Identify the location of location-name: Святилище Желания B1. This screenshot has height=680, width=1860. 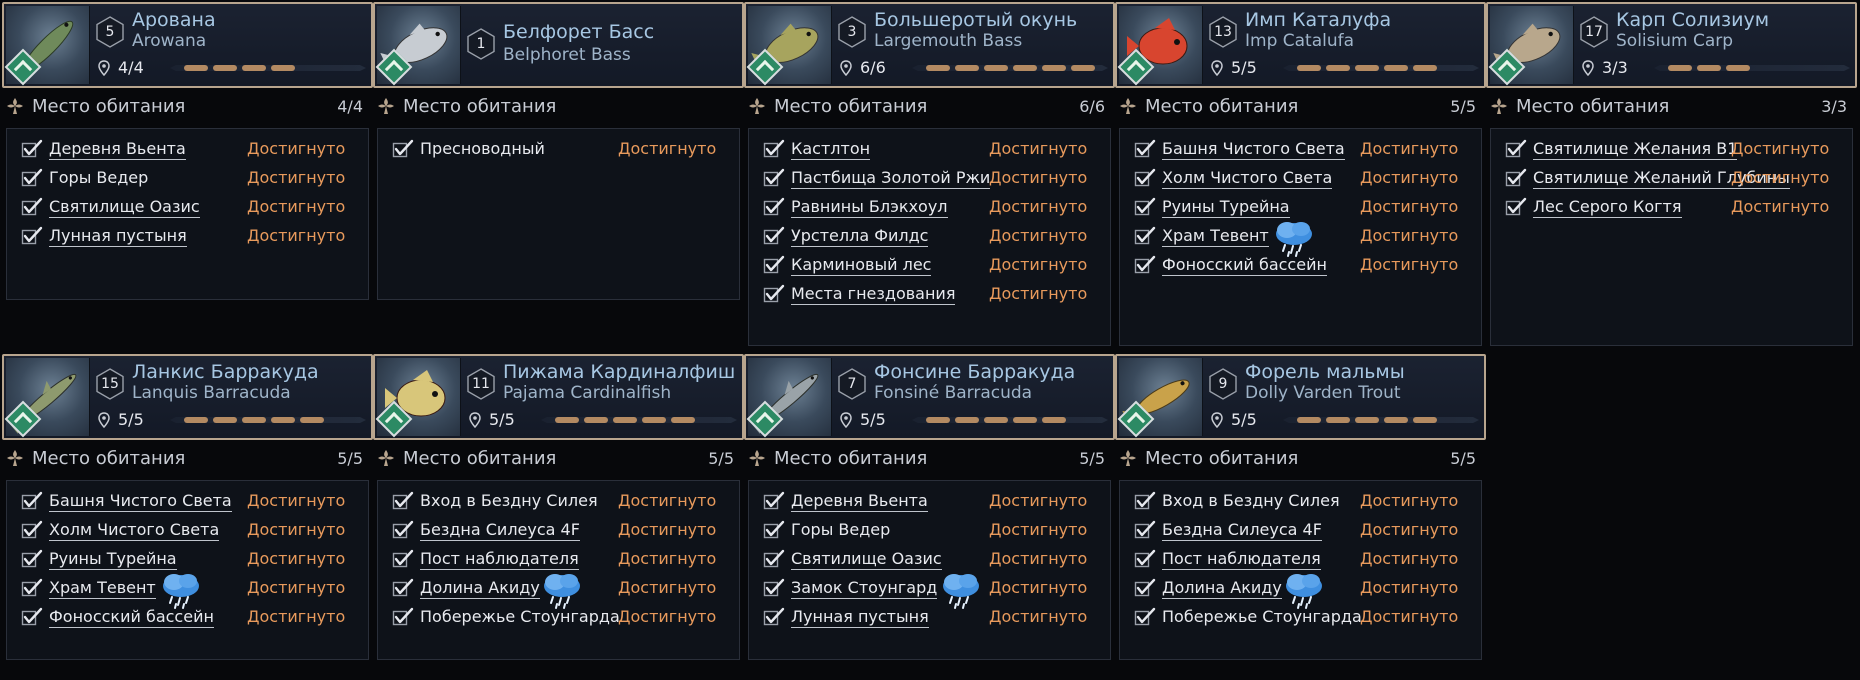
(1635, 149).